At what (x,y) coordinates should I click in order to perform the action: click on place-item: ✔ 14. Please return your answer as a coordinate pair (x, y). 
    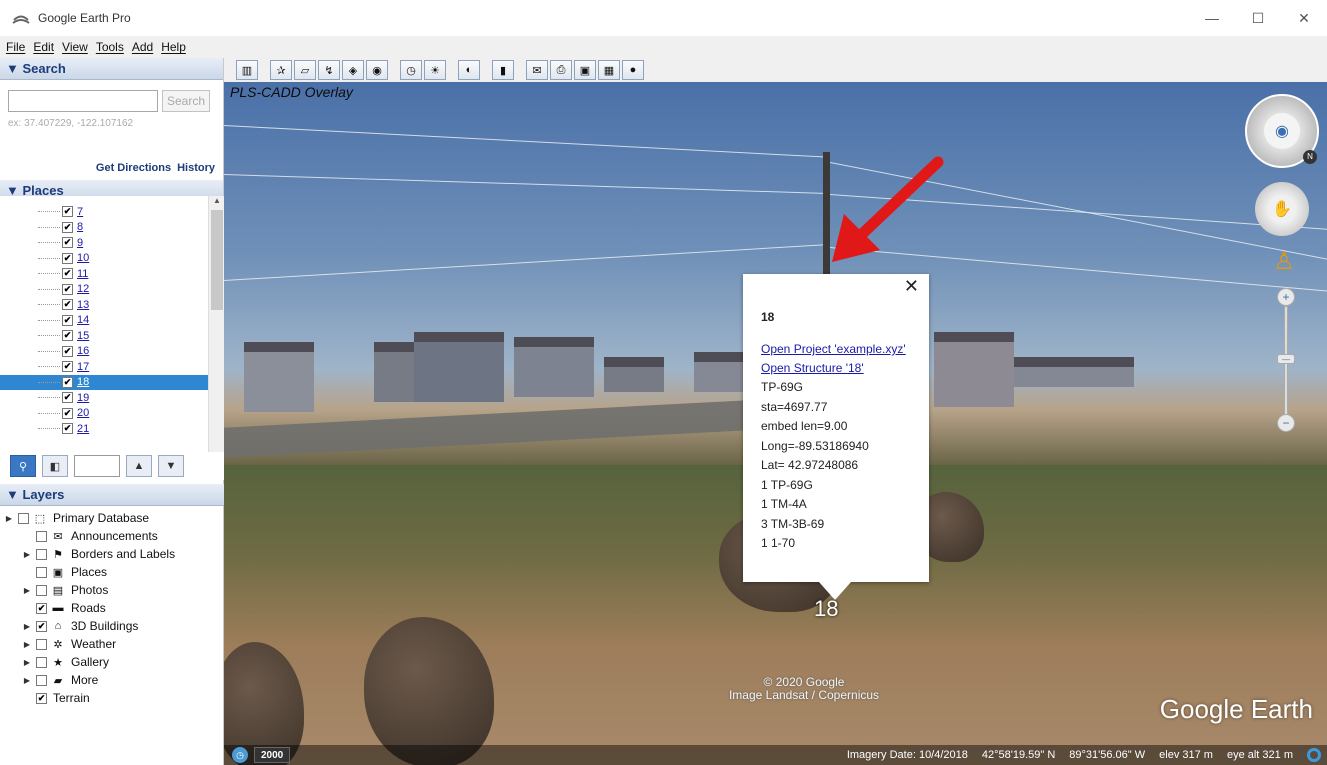
    Looking at the image, I should click on (112, 321).